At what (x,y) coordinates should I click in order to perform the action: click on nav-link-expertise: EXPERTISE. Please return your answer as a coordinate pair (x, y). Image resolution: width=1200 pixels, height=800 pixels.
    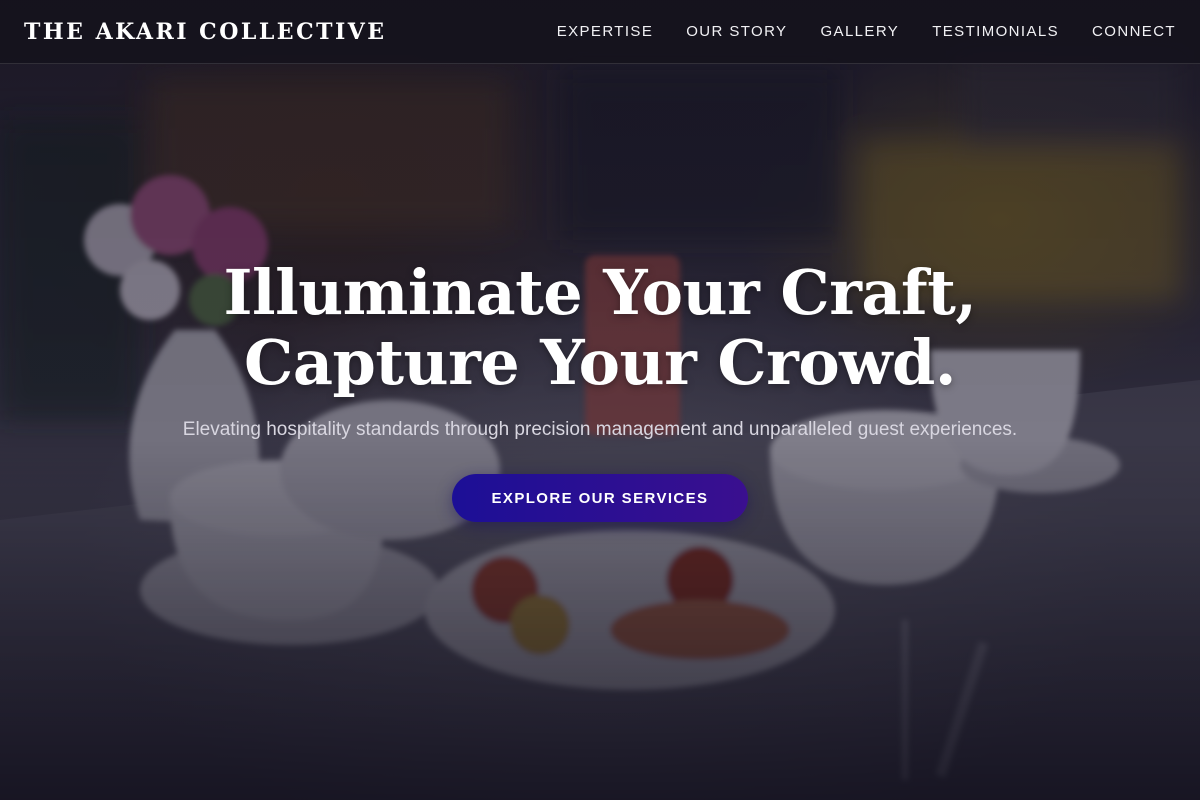
    Looking at the image, I should click on (605, 31).